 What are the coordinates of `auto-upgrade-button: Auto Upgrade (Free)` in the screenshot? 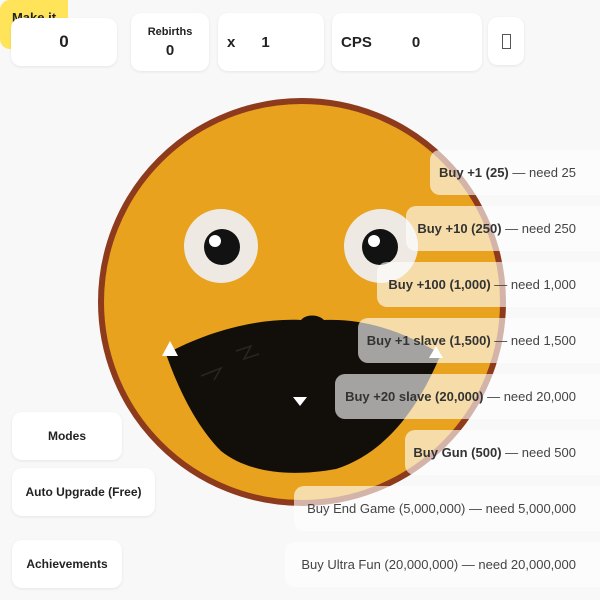 It's located at (83, 492).